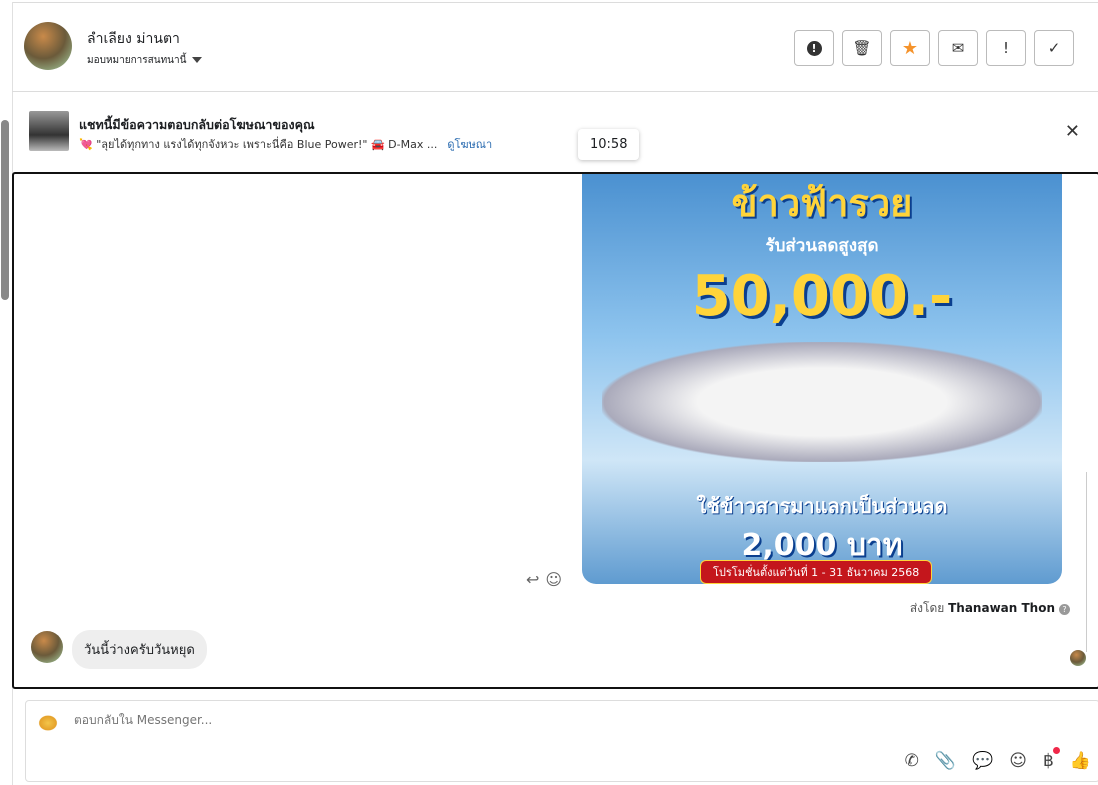 The image size is (1098, 785). I want to click on spam-button: !, so click(814, 48).